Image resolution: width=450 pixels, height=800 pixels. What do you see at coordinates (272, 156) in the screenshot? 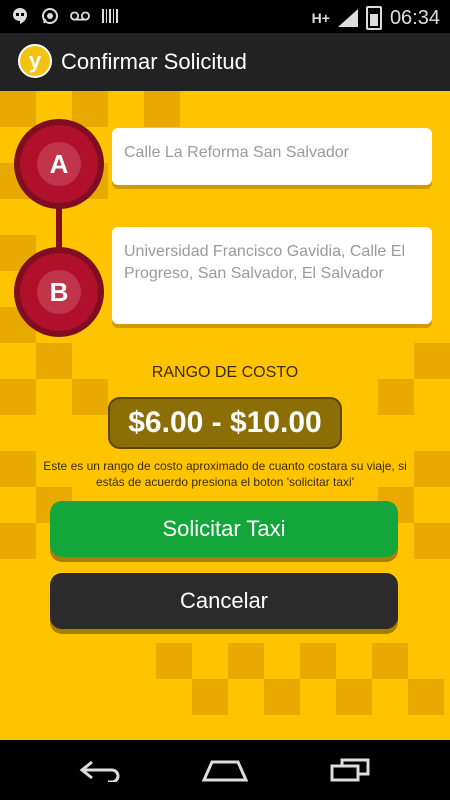
I see `origin-field: Calle La Reforma San Salvador` at bounding box center [272, 156].